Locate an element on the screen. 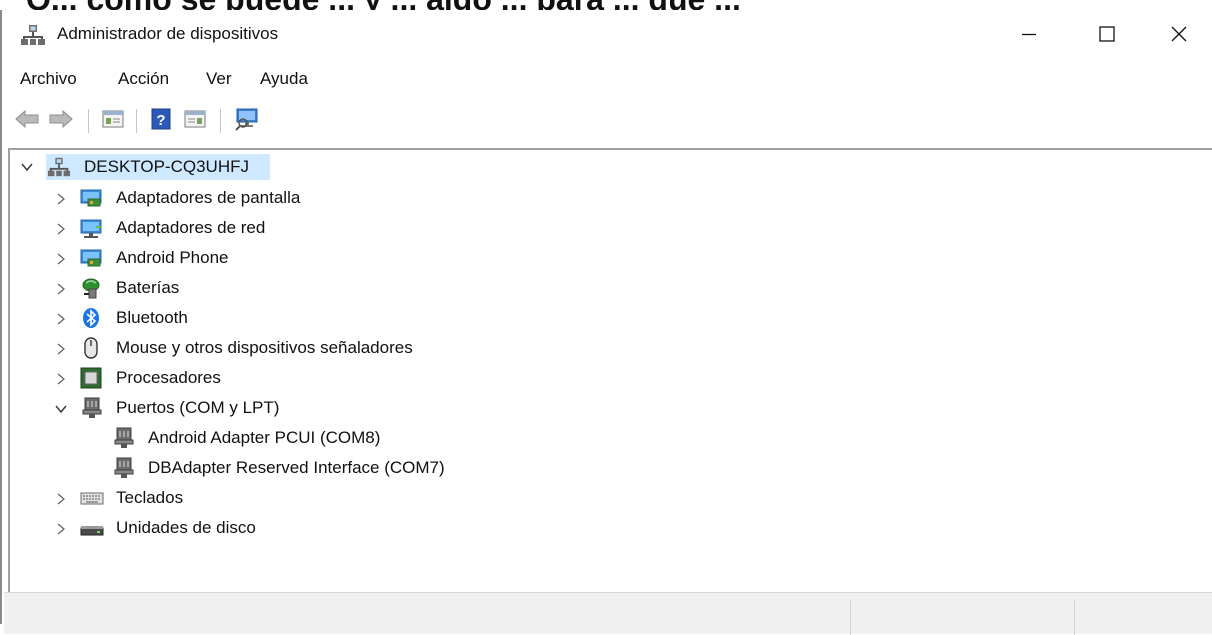 The width and height of the screenshot is (1212, 635). help-icon: ? is located at coordinates (161, 121).